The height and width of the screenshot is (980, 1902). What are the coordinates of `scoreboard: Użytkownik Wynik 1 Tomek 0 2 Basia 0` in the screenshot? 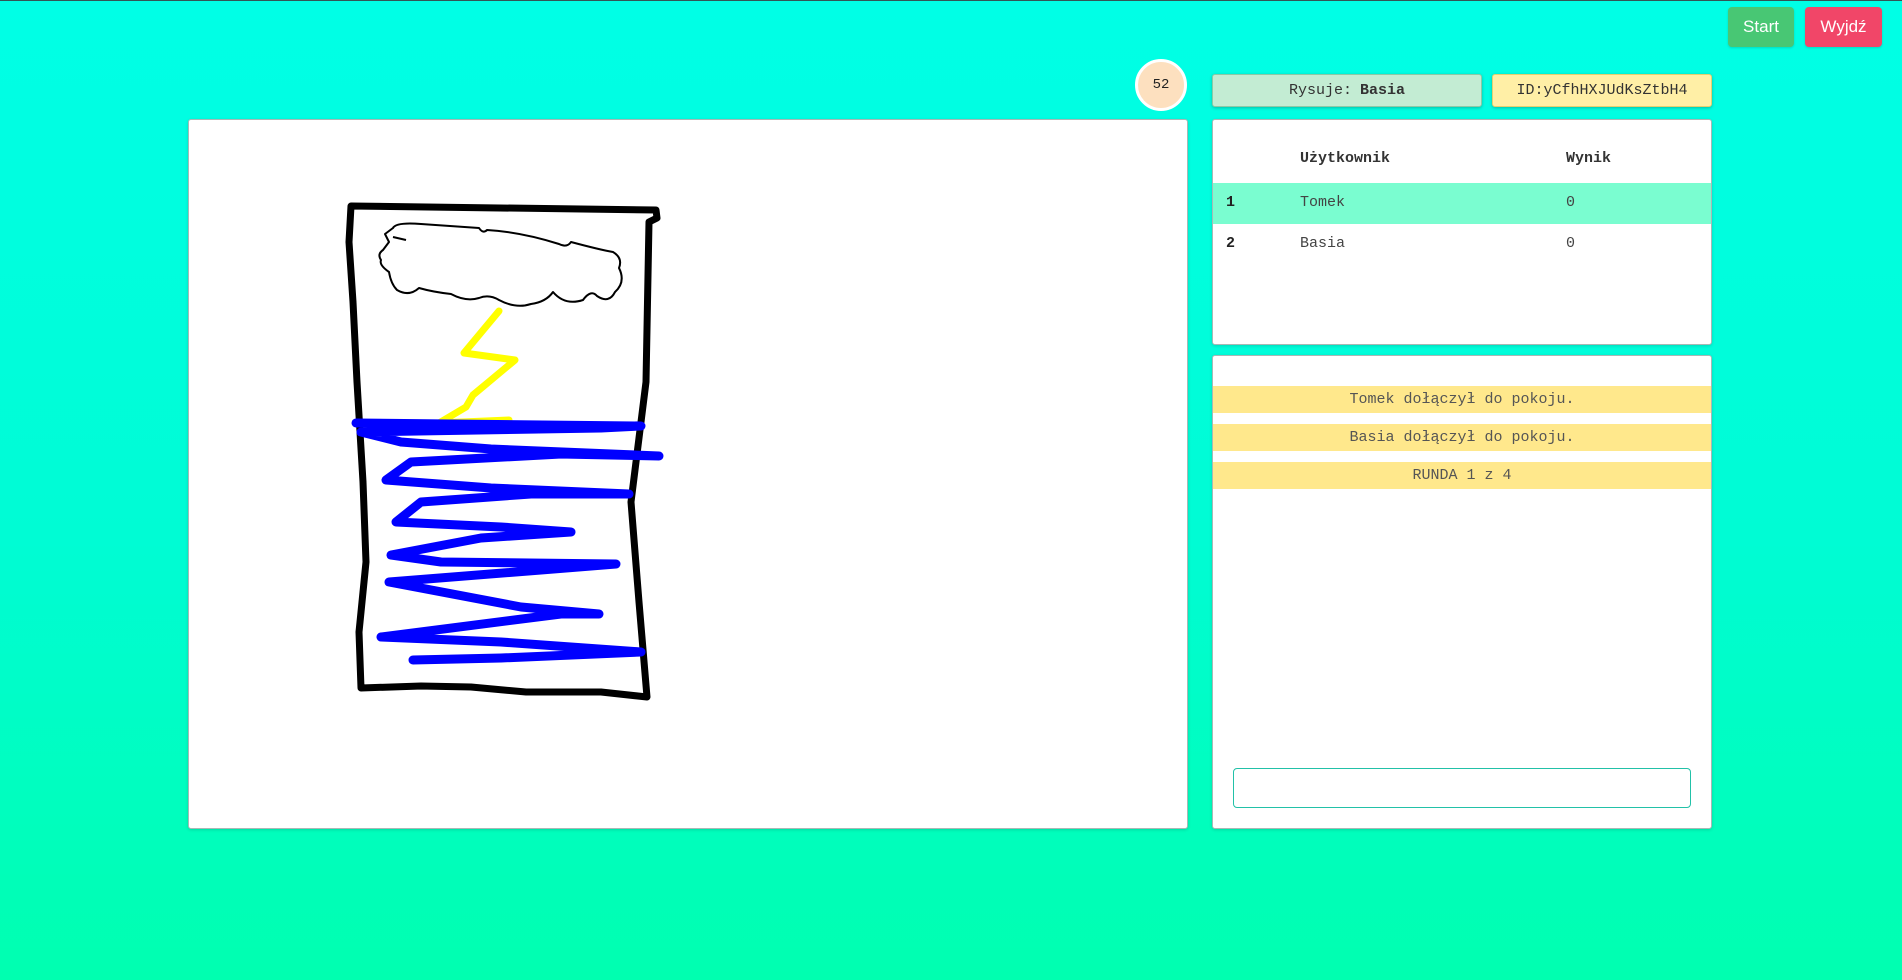 It's located at (1462, 232).